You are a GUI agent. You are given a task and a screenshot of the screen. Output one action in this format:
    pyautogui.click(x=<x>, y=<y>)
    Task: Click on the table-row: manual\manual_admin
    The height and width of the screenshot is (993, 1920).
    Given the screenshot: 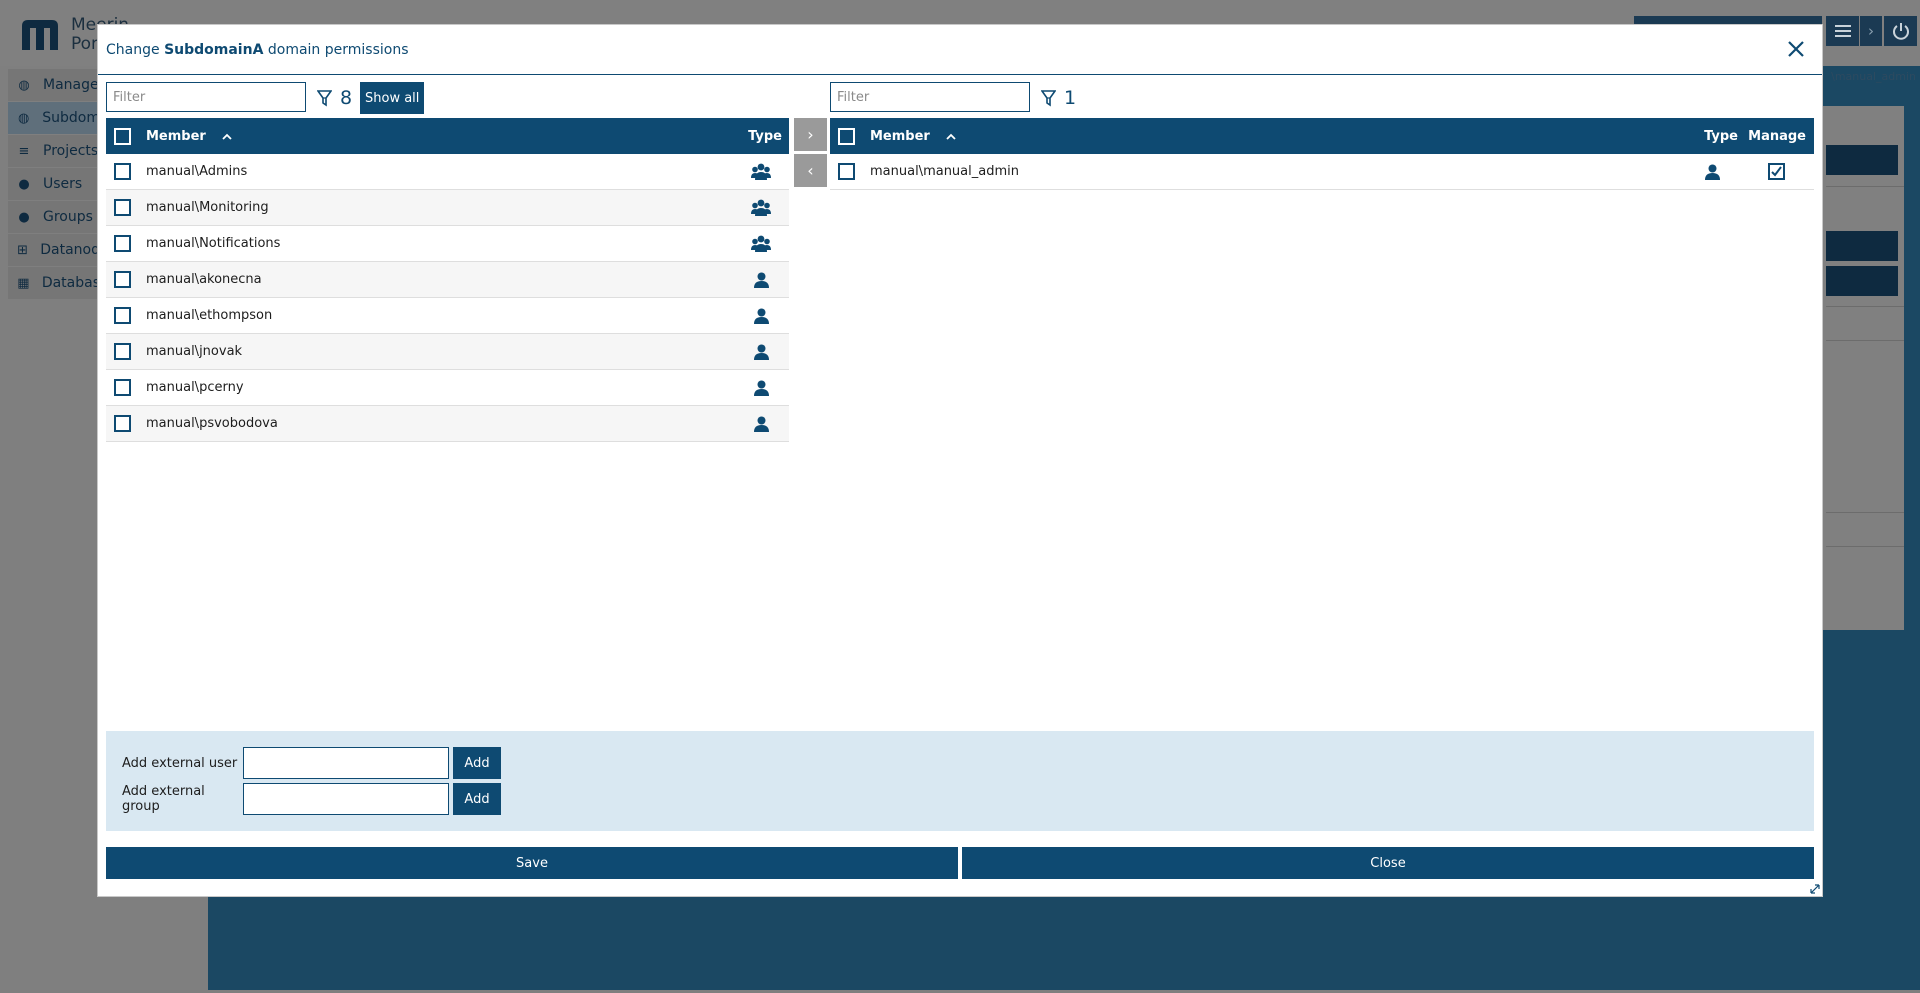 What is the action you would take?
    pyautogui.click(x=1322, y=172)
    